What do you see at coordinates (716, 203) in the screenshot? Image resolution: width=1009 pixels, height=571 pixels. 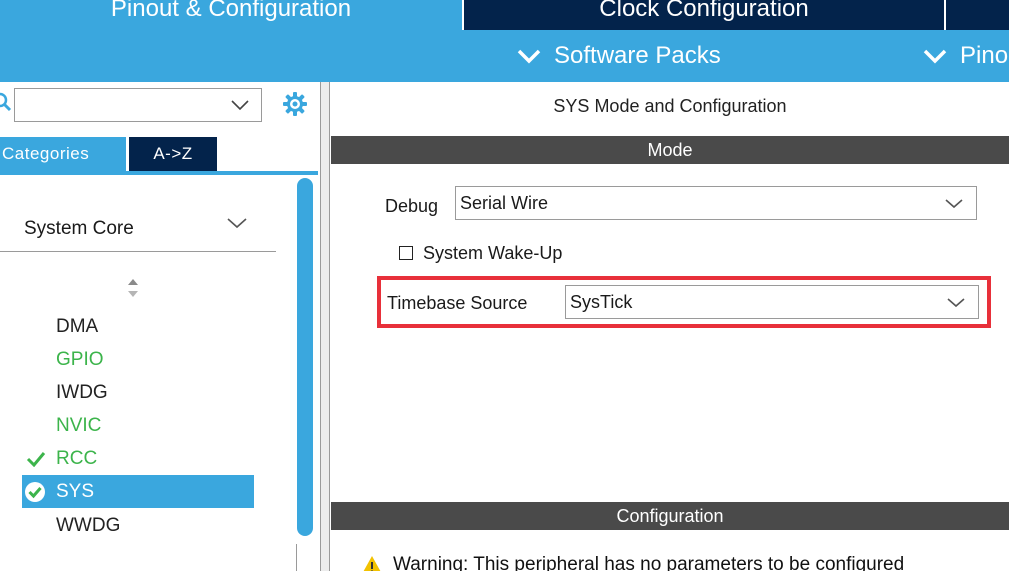 I see `debug-select: Serial Wire` at bounding box center [716, 203].